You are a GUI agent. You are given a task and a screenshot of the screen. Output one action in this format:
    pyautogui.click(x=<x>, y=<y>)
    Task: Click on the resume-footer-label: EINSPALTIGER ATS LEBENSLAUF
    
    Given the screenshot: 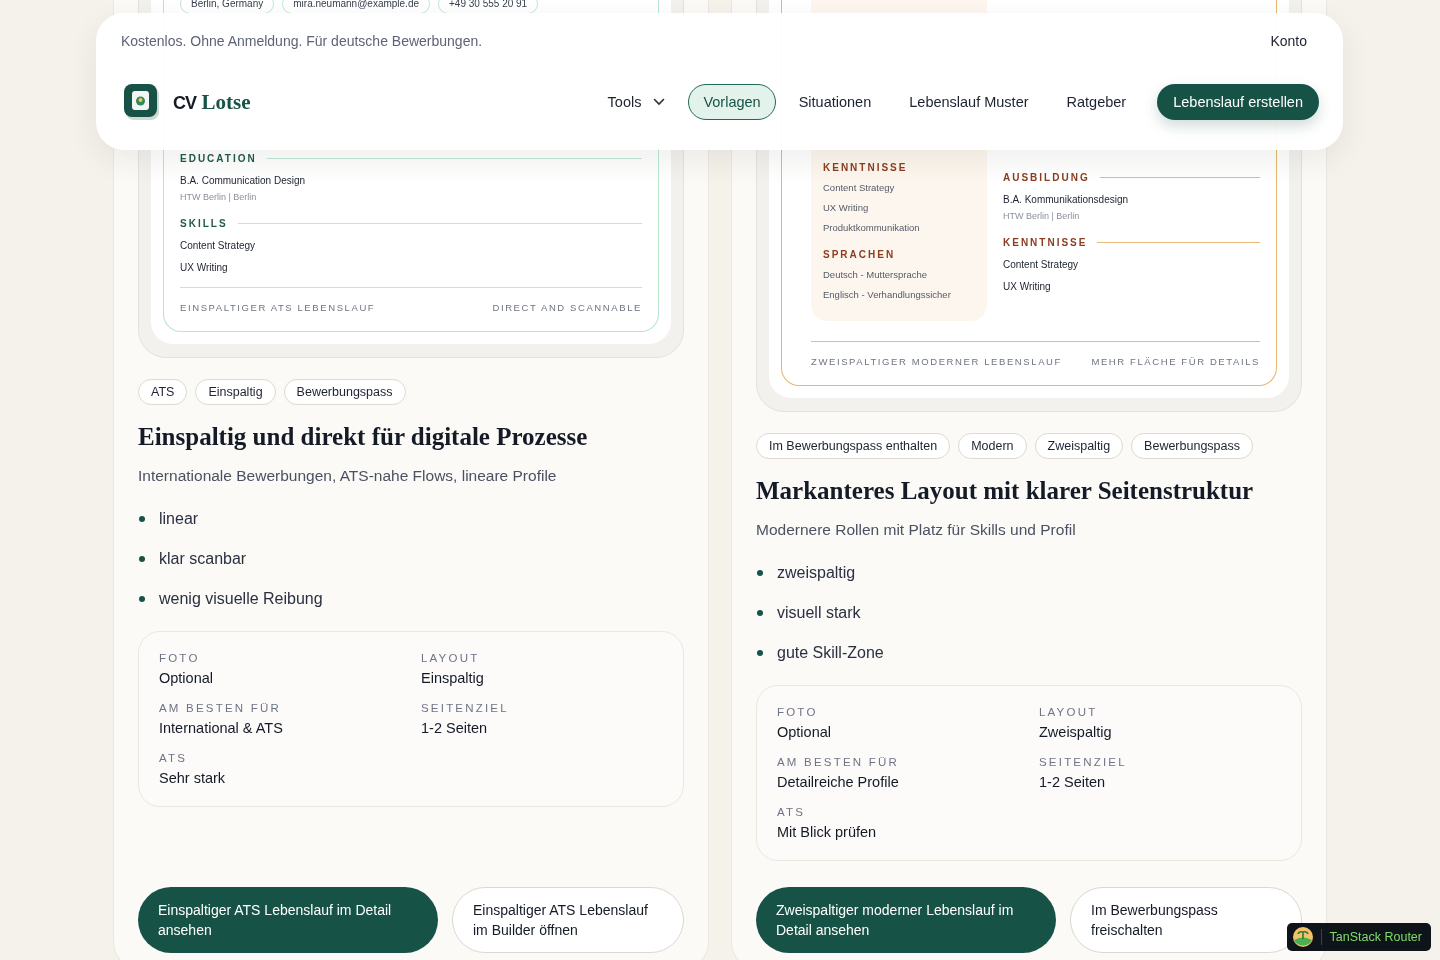 What is the action you would take?
    pyautogui.click(x=278, y=307)
    